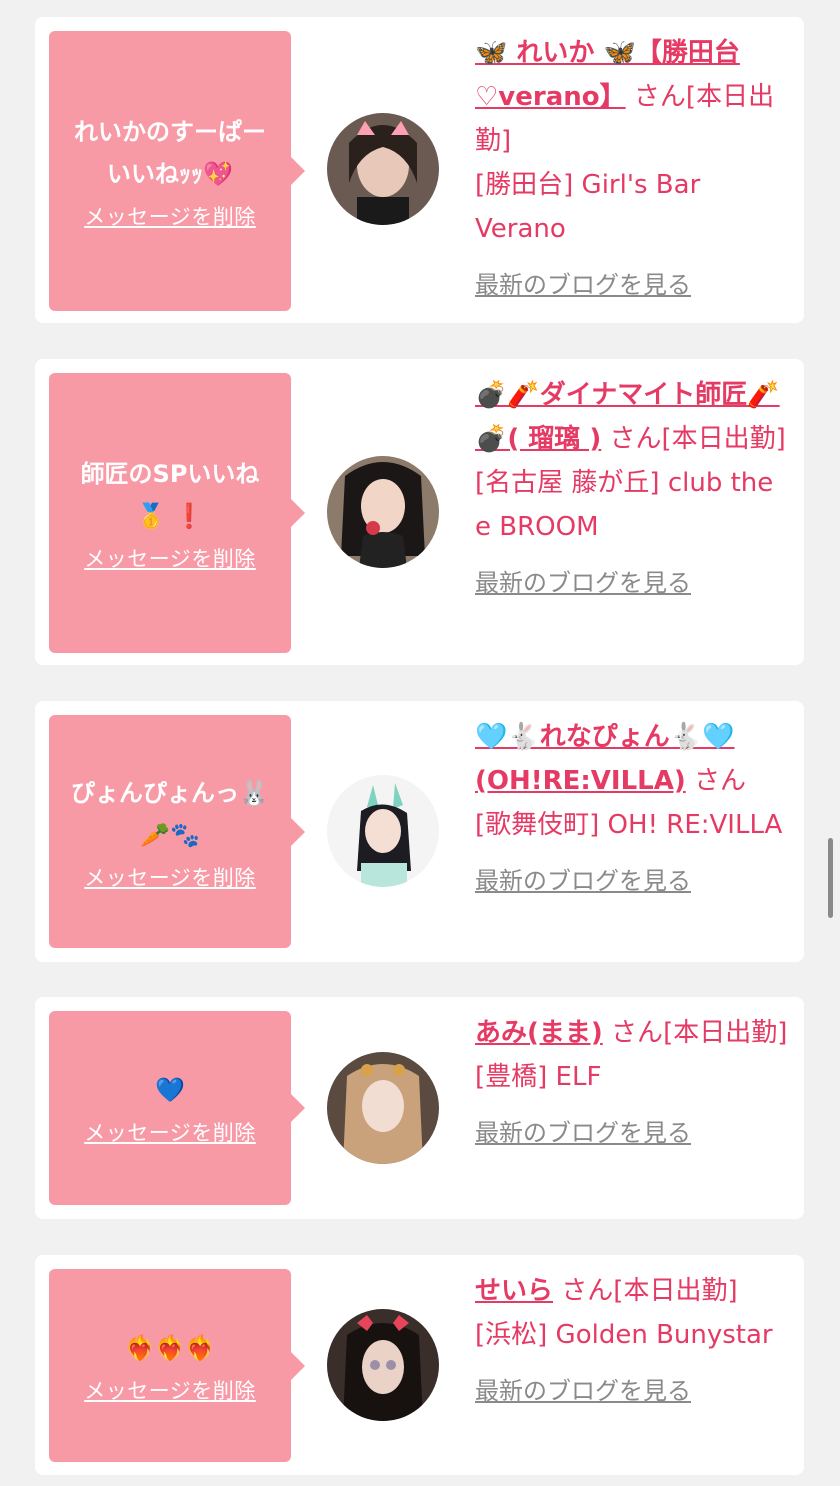 The width and height of the screenshot is (840, 1486). What do you see at coordinates (177, 1365) in the screenshot?
I see `message-bubble: ❤️‍🔥❤️‍🔥❤️‍🔥 メッセージを削除` at bounding box center [177, 1365].